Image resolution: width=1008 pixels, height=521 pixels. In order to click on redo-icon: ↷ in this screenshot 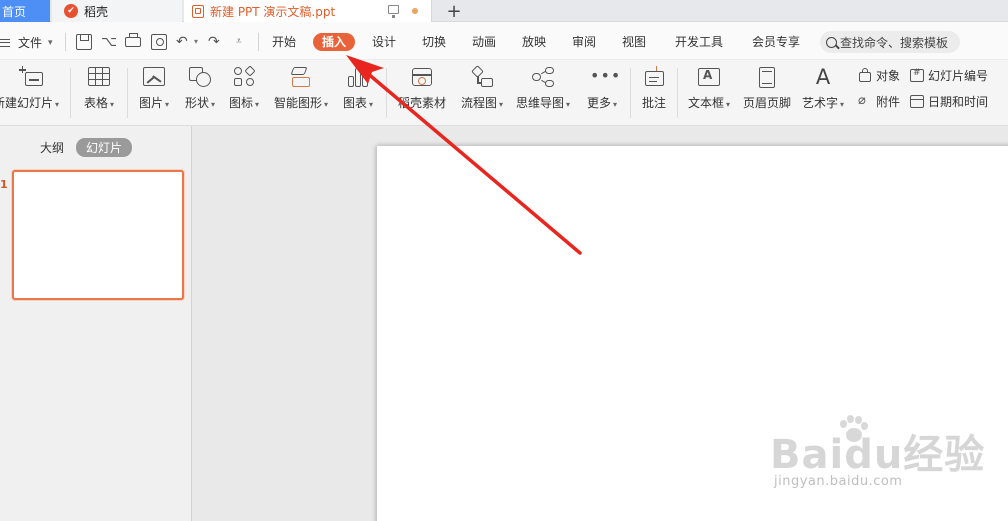, I will do `click(216, 42)`.